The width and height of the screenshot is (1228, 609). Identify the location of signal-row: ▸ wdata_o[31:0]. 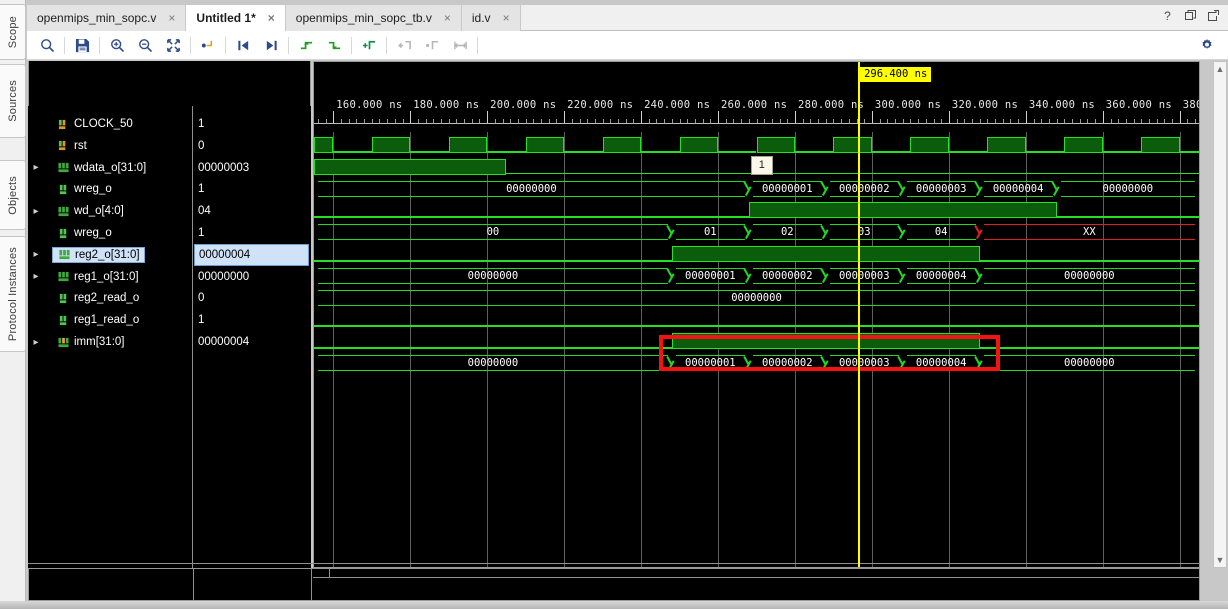
(110, 168).